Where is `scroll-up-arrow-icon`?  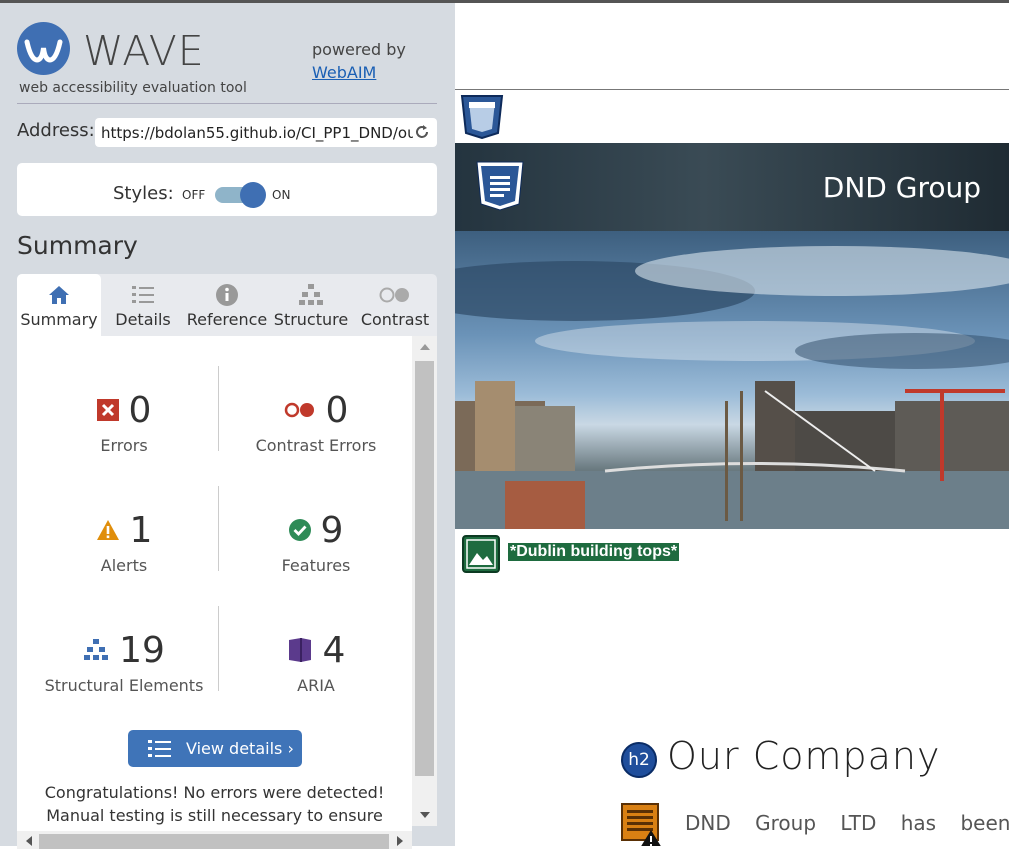 scroll-up-arrow-icon is located at coordinates (425, 347).